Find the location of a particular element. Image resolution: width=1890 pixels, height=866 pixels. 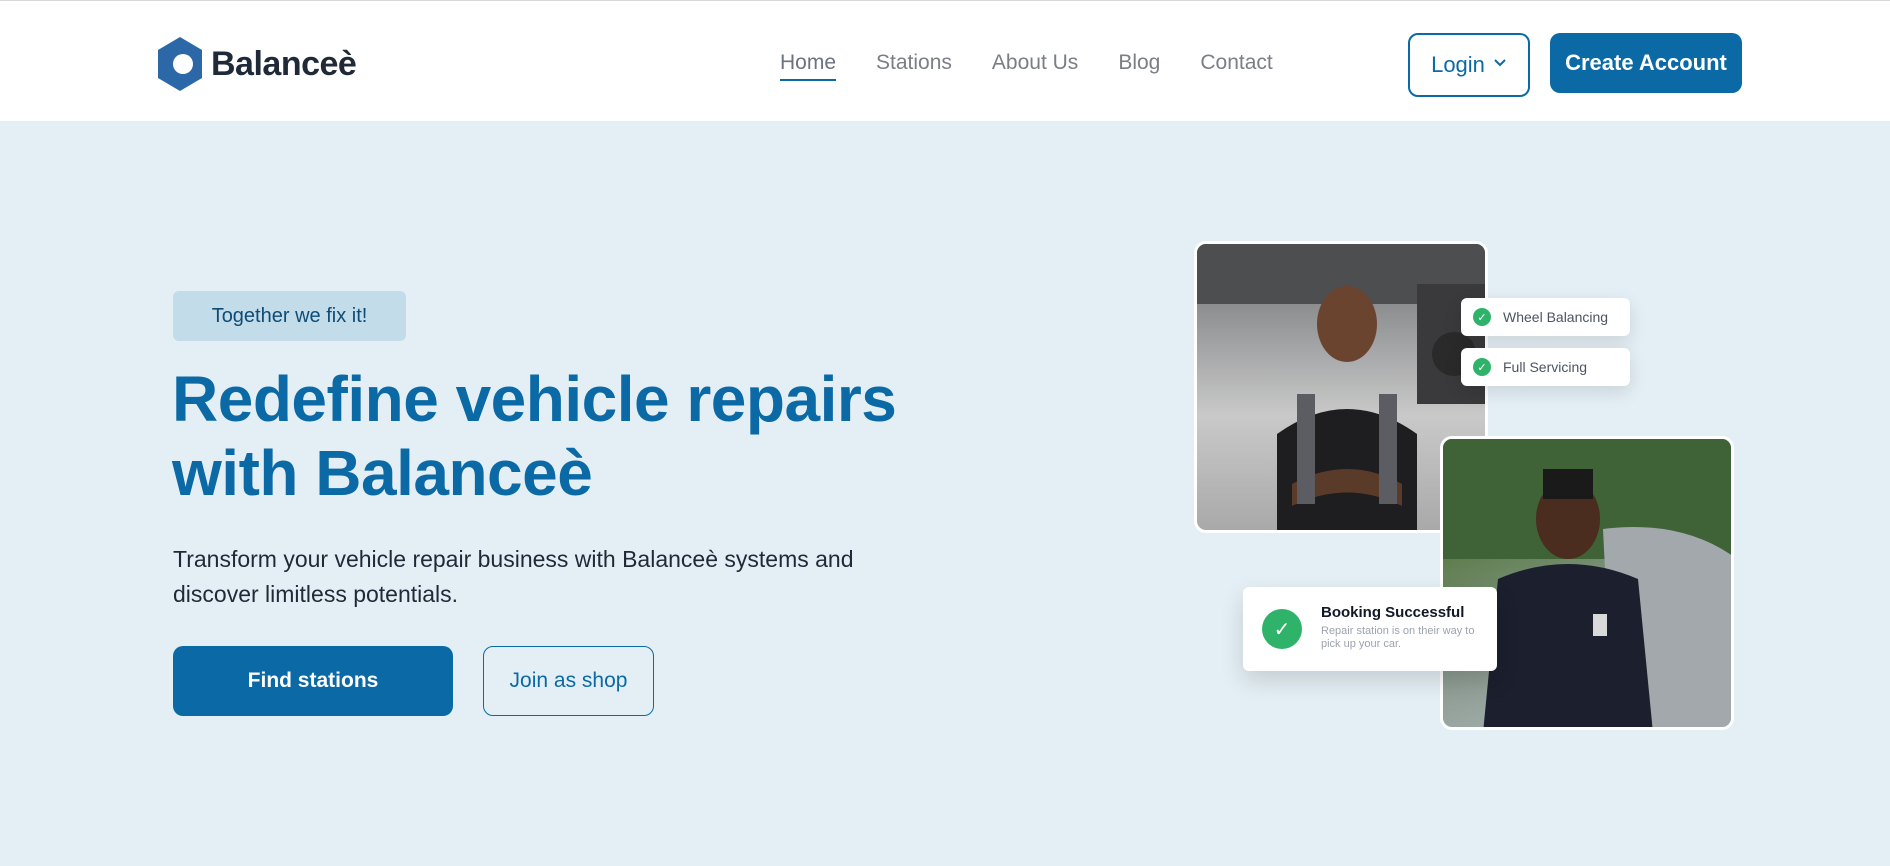

chevron-down-icon is located at coordinates (1500, 63).